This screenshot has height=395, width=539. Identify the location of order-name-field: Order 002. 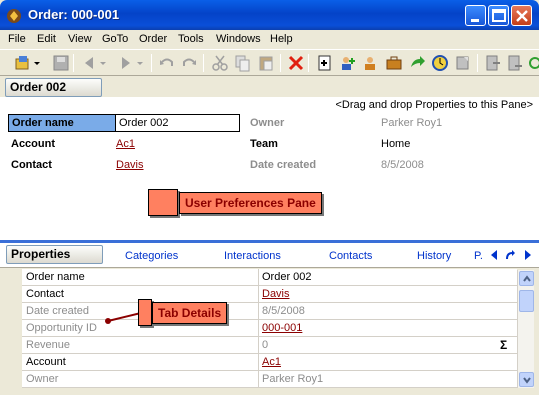
(177, 123).